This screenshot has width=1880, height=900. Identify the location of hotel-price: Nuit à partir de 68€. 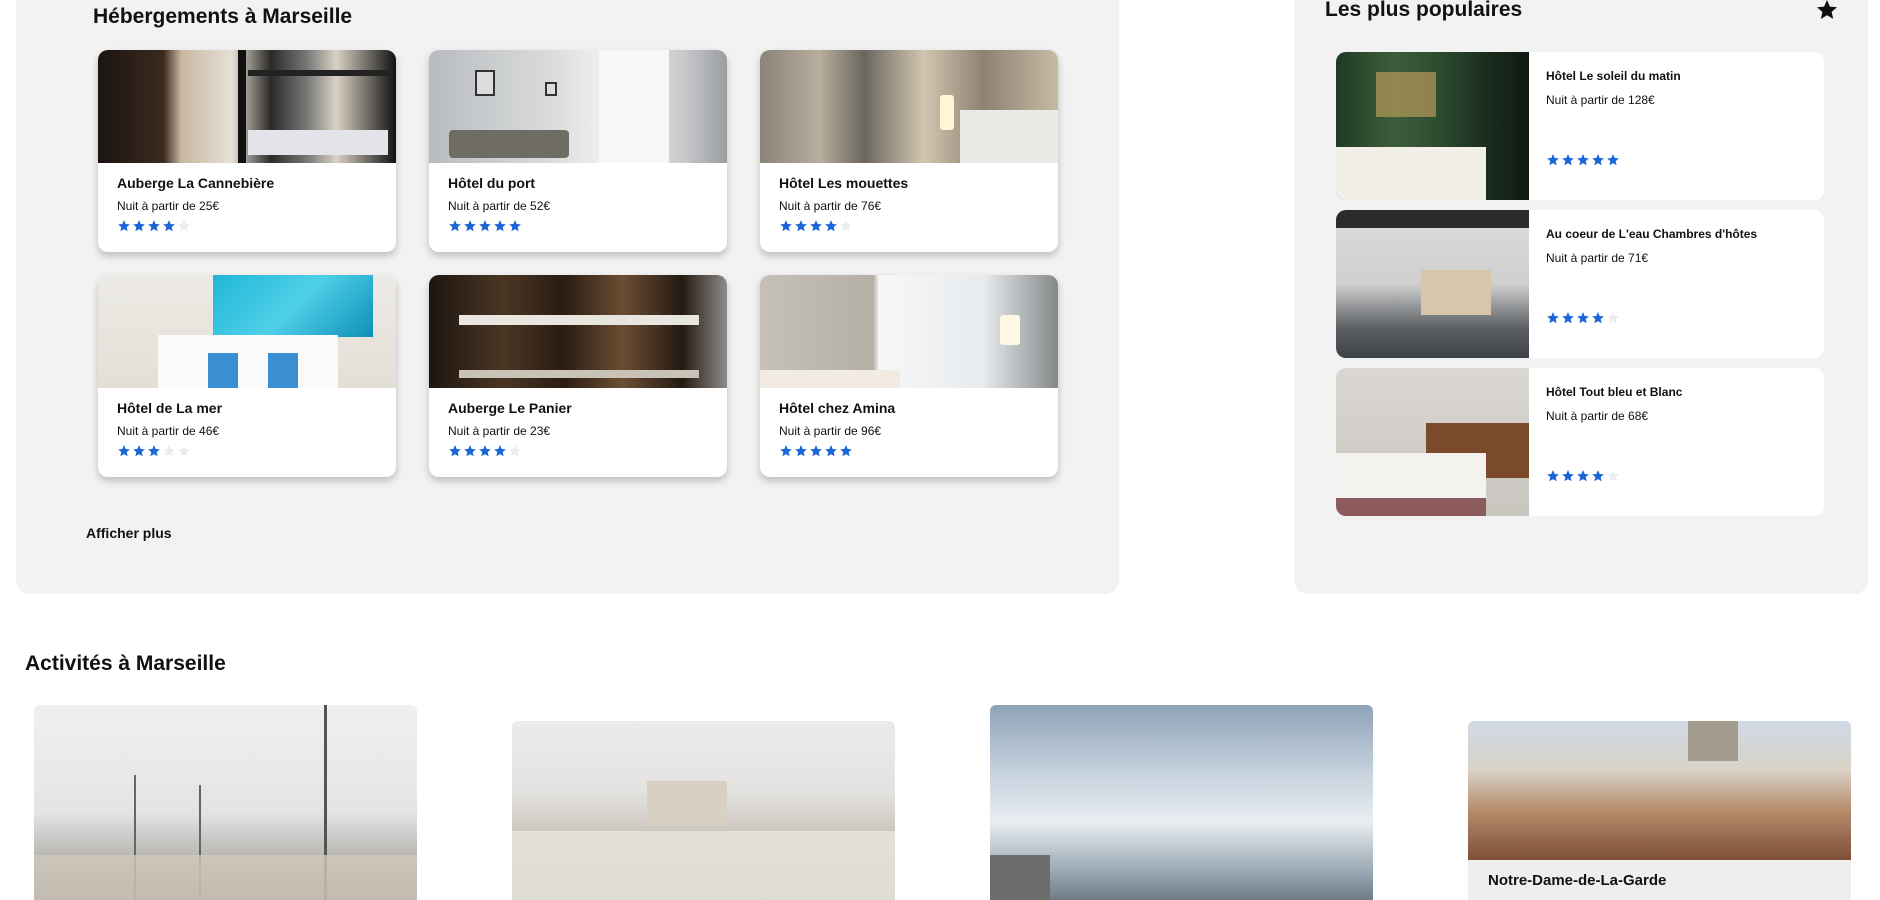
(1597, 416).